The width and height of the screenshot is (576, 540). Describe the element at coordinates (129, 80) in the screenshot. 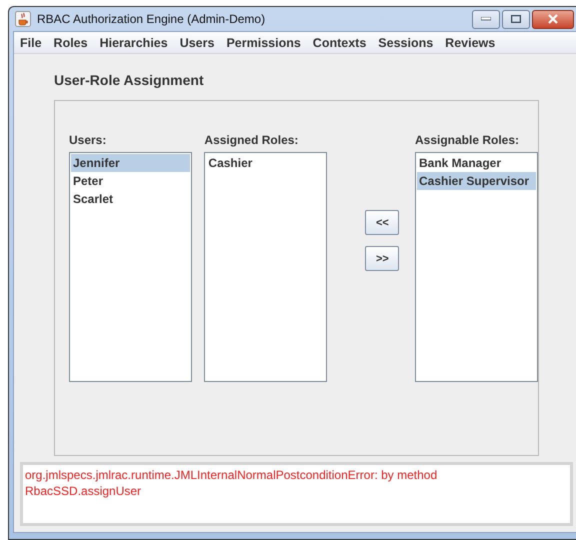

I see `section-heading: User-Role Assignment` at that location.